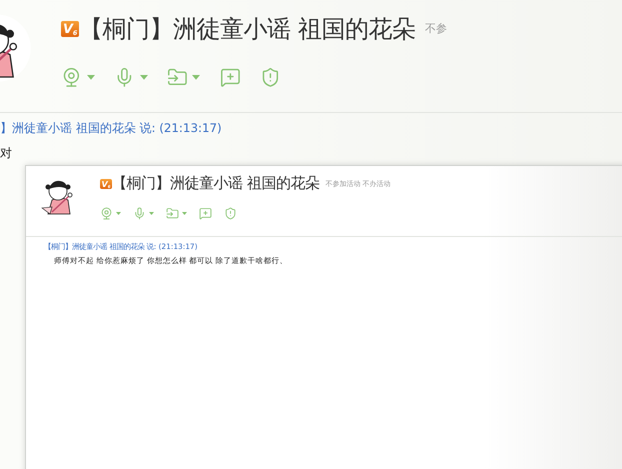 The height and width of the screenshot is (469, 622). I want to click on shield-alert-button, so click(230, 213).